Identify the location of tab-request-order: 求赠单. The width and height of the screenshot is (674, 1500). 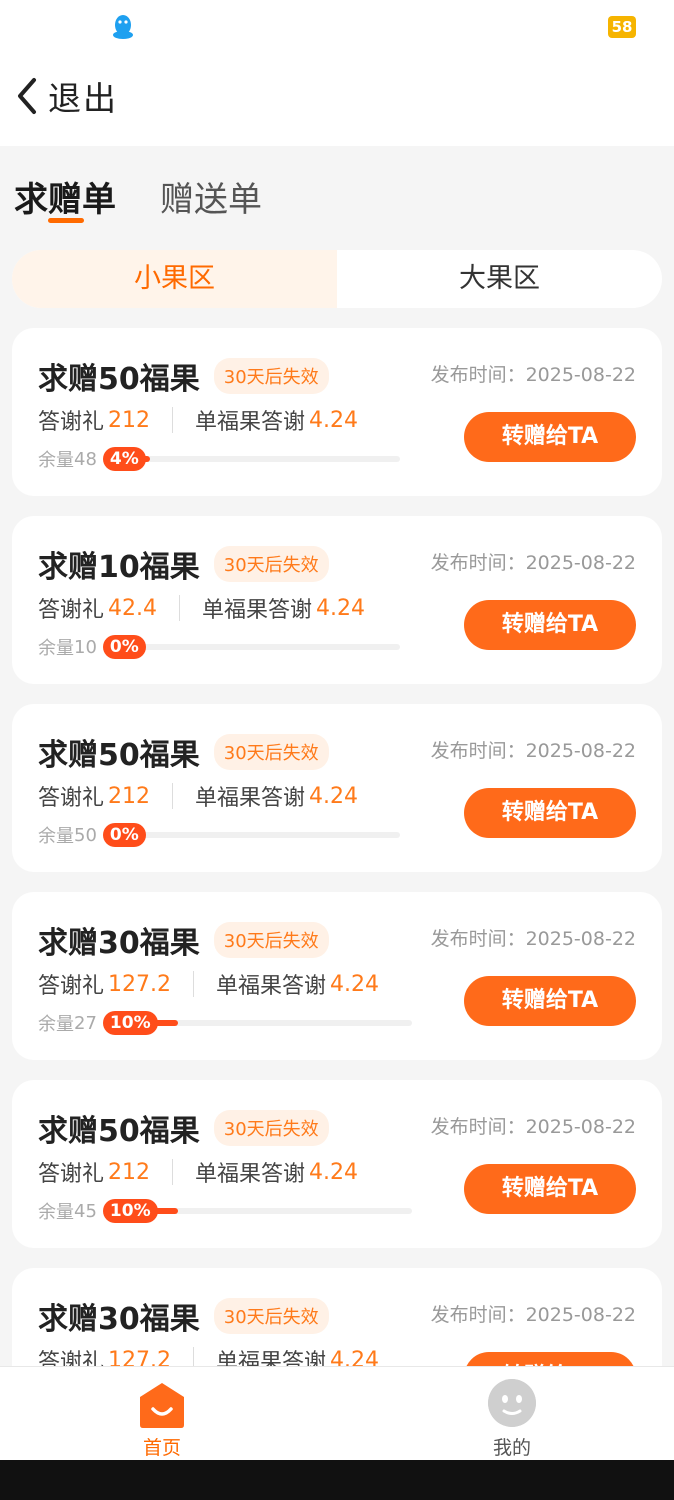
(65, 196).